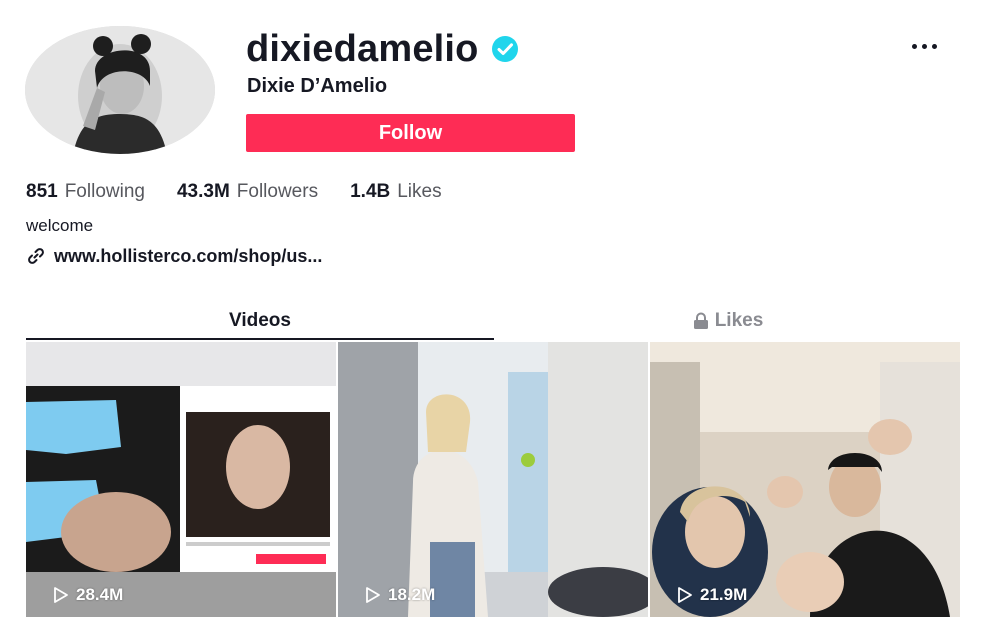 The height and width of the screenshot is (617, 985). I want to click on tab-videos: Videos, so click(260, 322).